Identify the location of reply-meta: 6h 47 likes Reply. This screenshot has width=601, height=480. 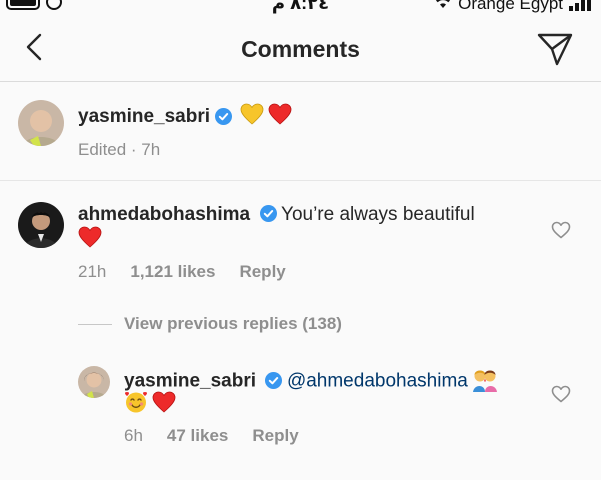
(211, 436).